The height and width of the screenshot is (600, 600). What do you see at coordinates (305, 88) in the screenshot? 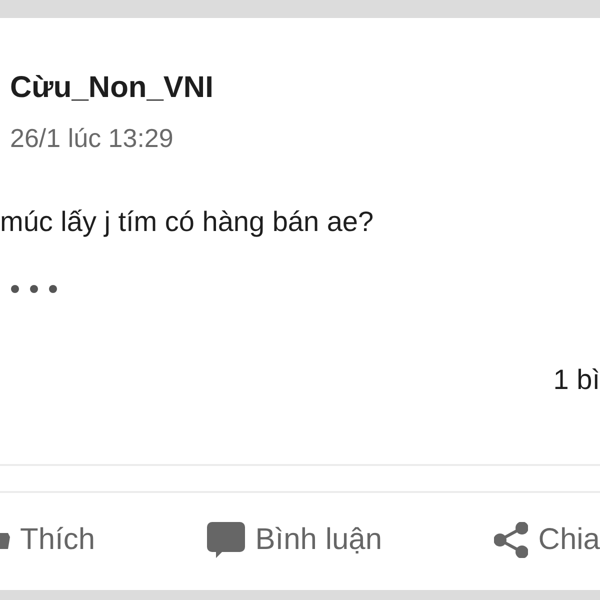
I see `author-name: Cừu_Non_VNI` at bounding box center [305, 88].